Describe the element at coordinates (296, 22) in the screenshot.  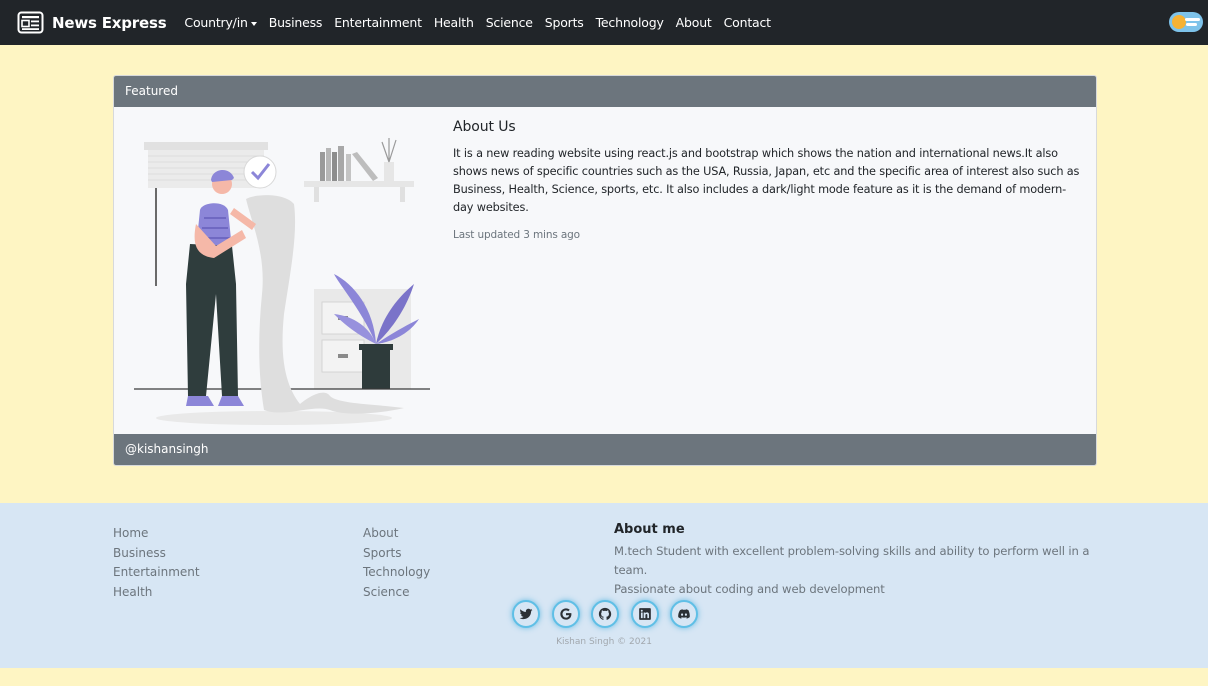
I see `nav-business: Business` at that location.